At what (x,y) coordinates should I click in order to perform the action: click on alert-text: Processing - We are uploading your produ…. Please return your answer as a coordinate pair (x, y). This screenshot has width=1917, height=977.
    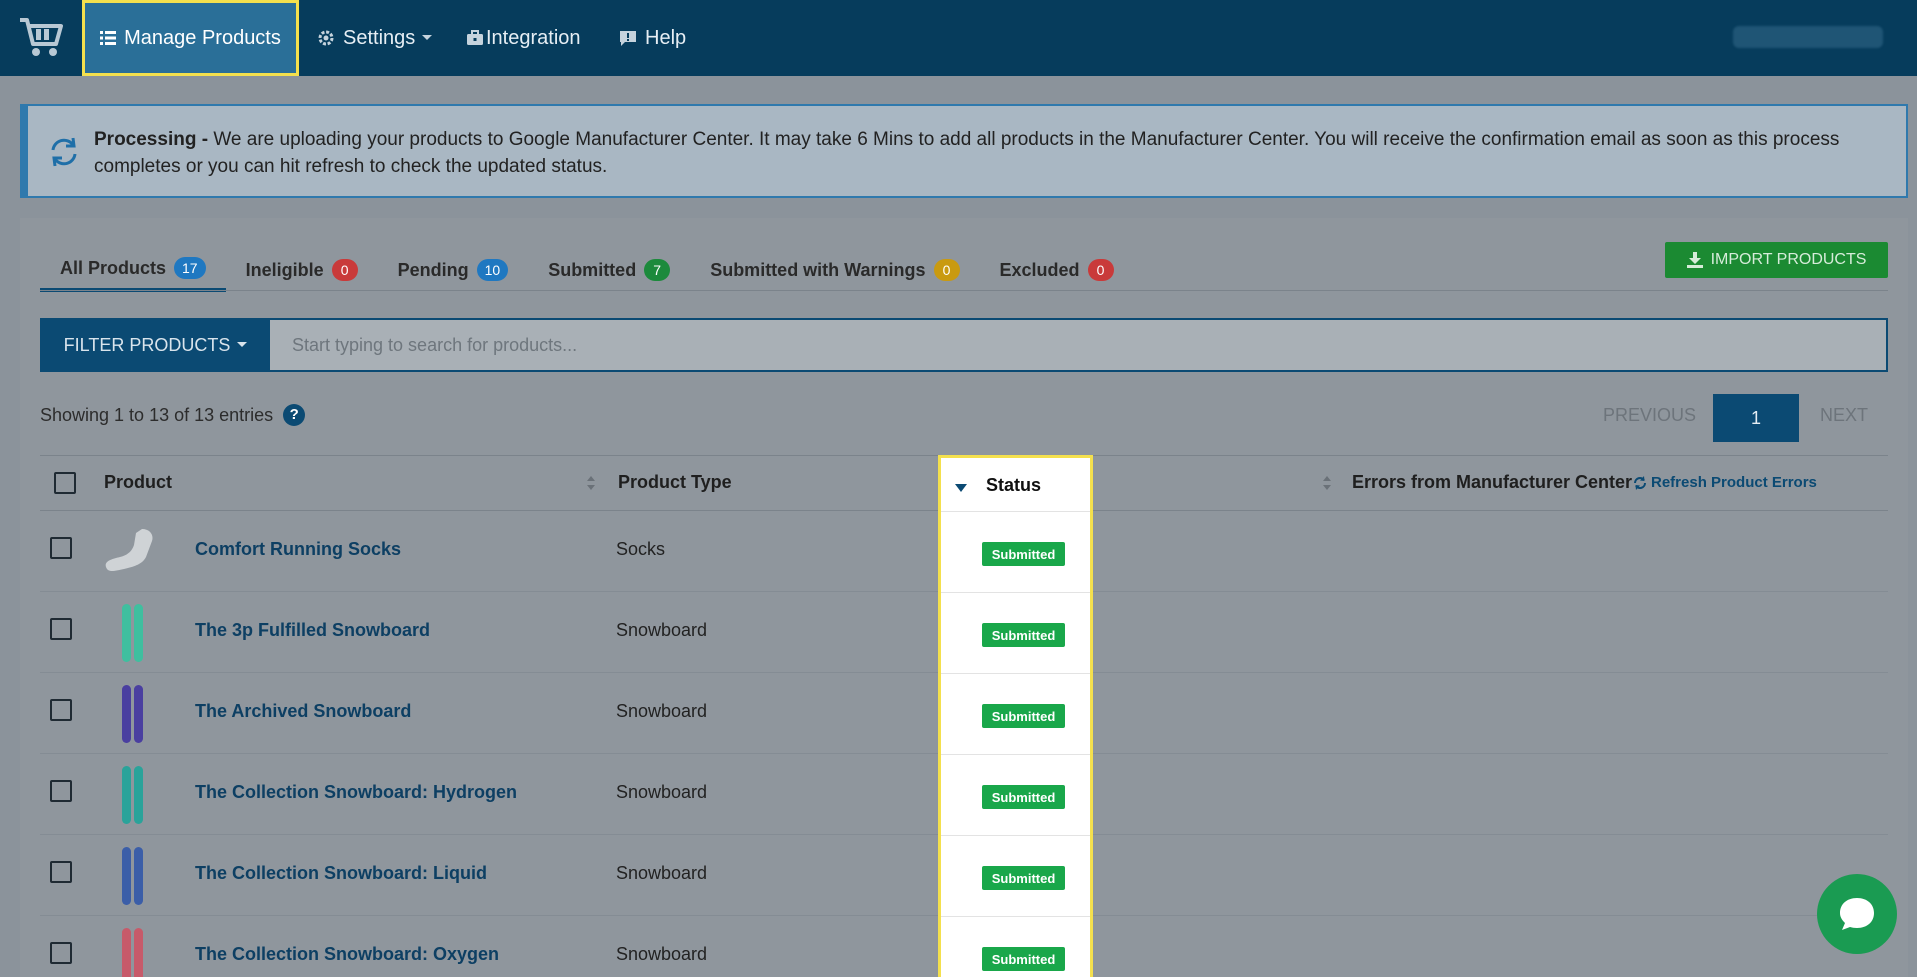
    Looking at the image, I should click on (984, 153).